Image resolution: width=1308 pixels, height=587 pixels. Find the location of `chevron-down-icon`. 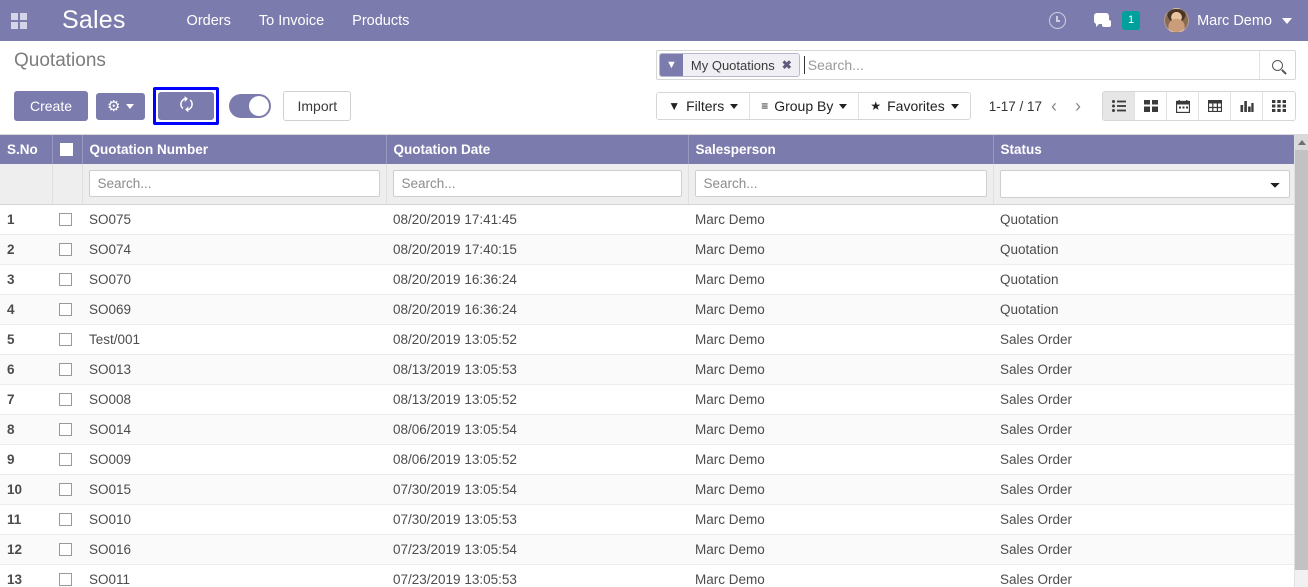

chevron-down-icon is located at coordinates (1287, 20).